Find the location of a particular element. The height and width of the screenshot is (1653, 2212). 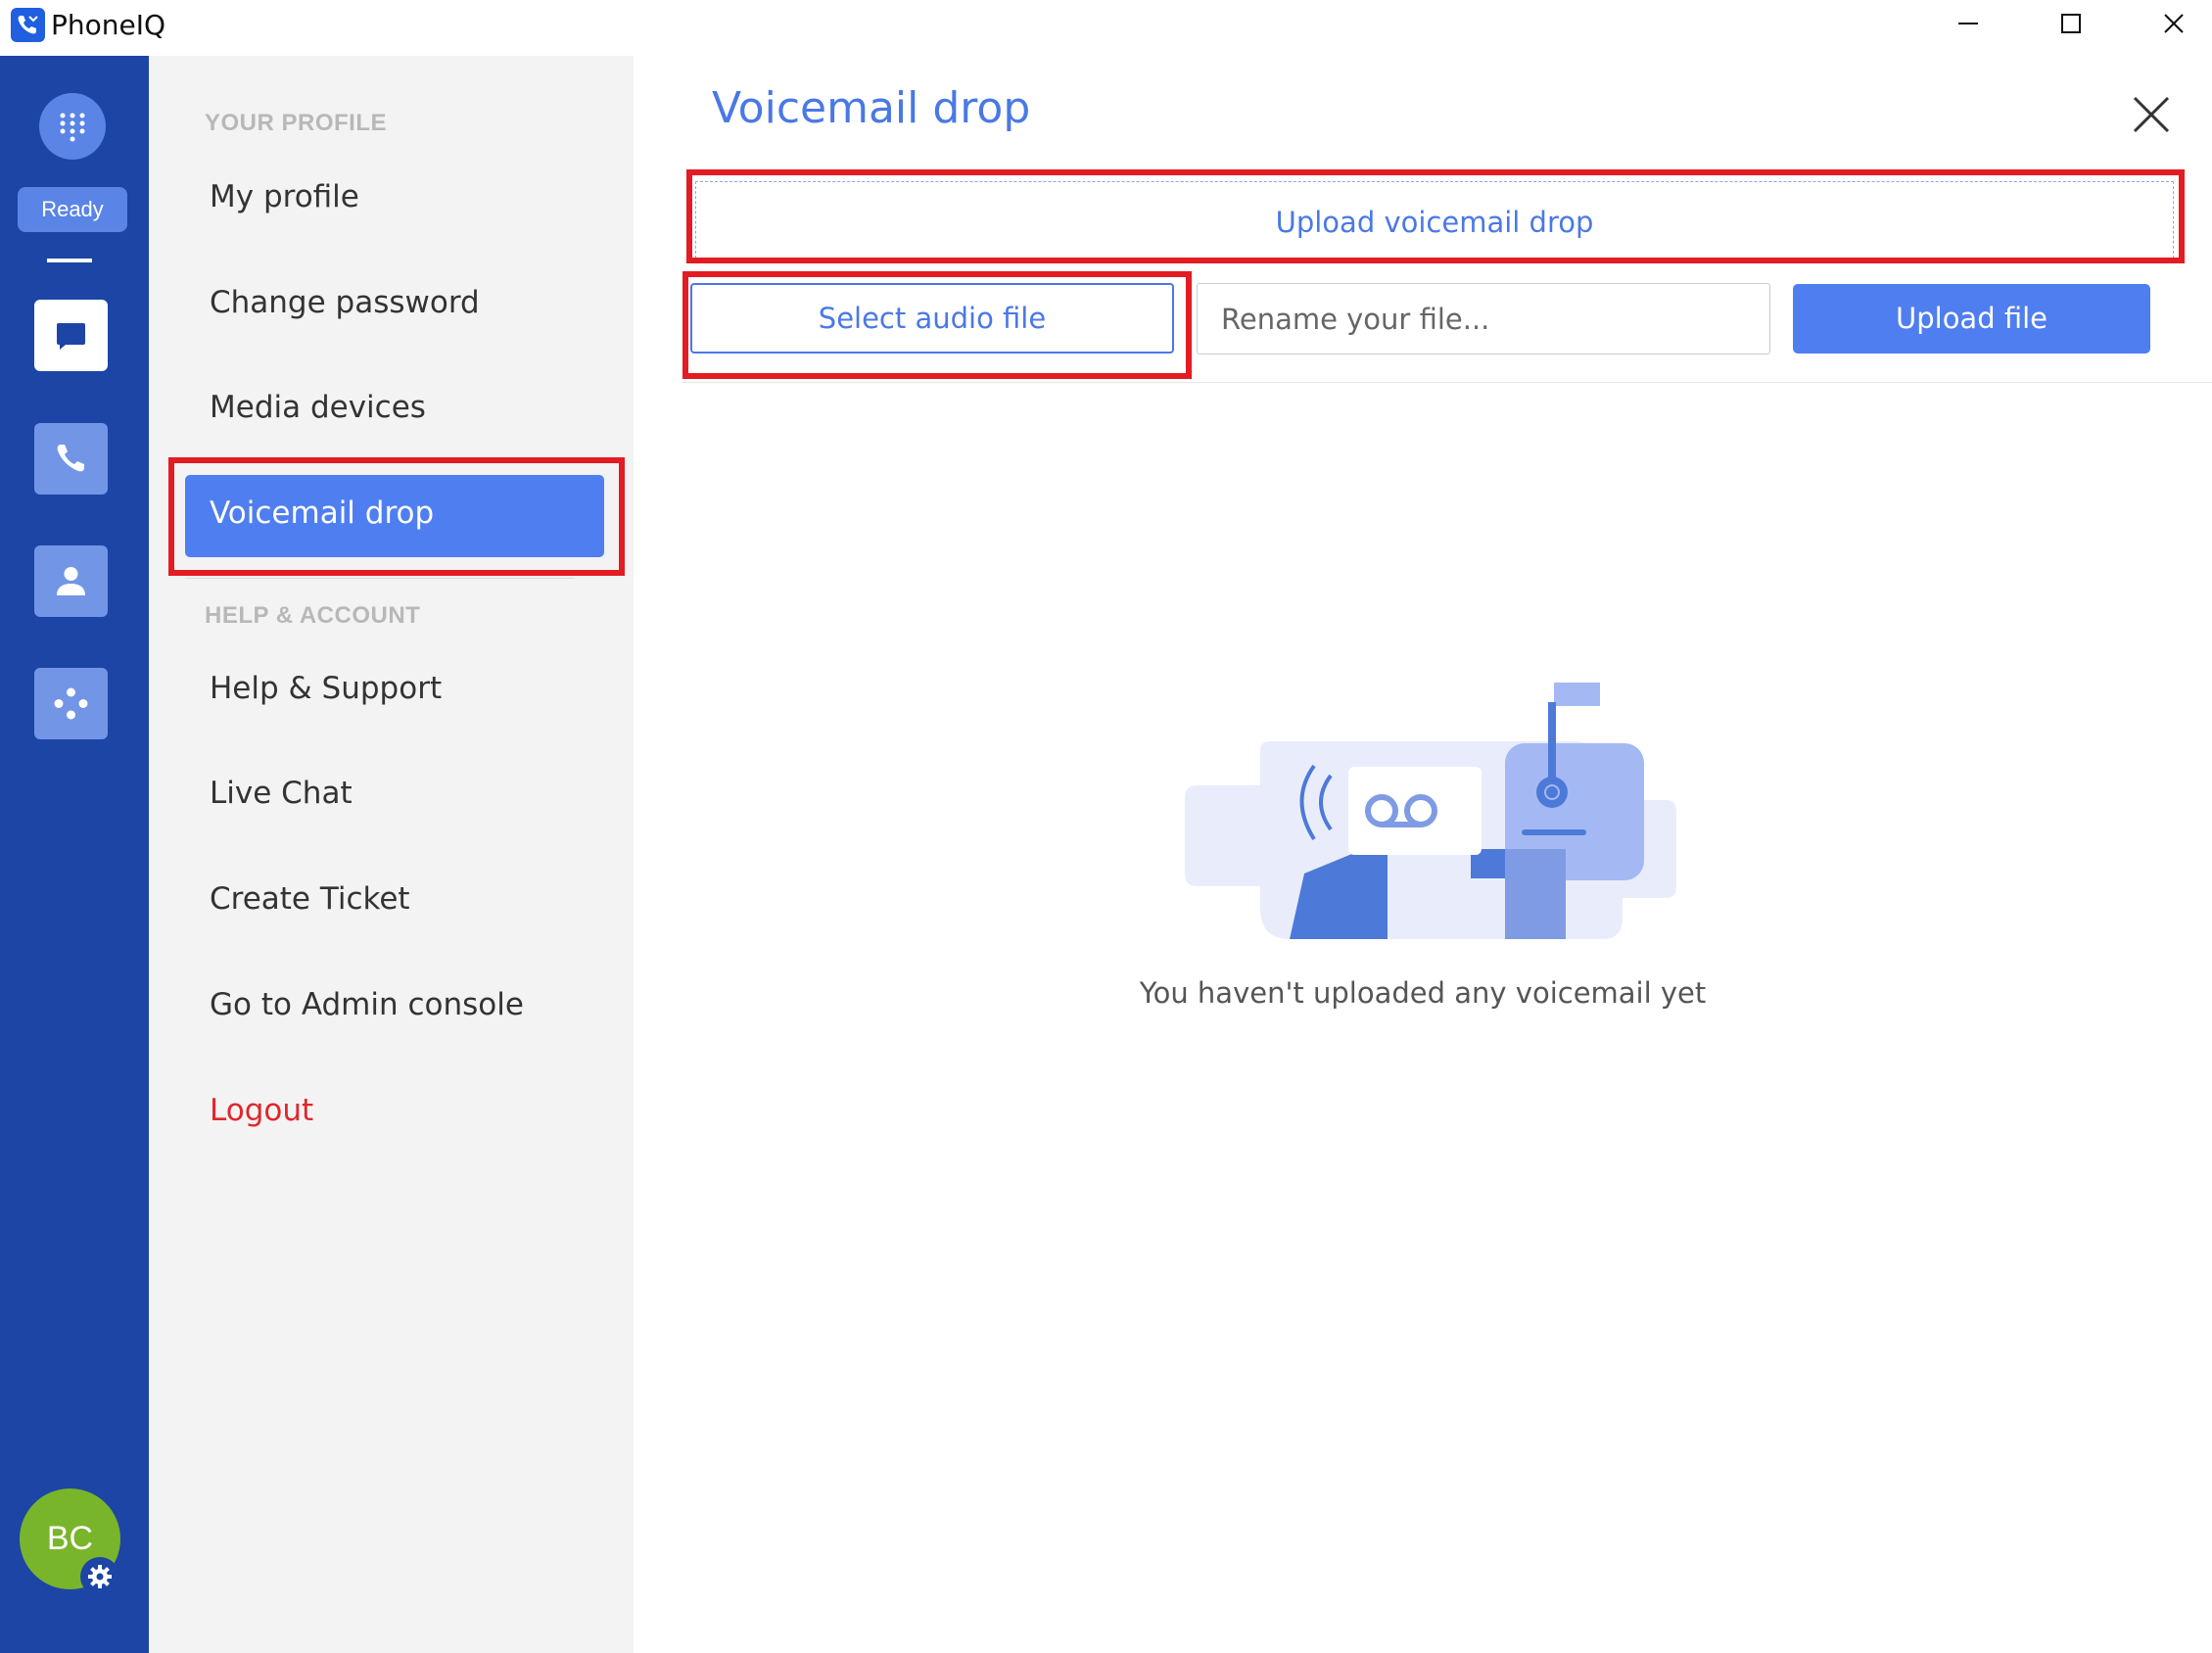

contacts-icon is located at coordinates (71, 581).